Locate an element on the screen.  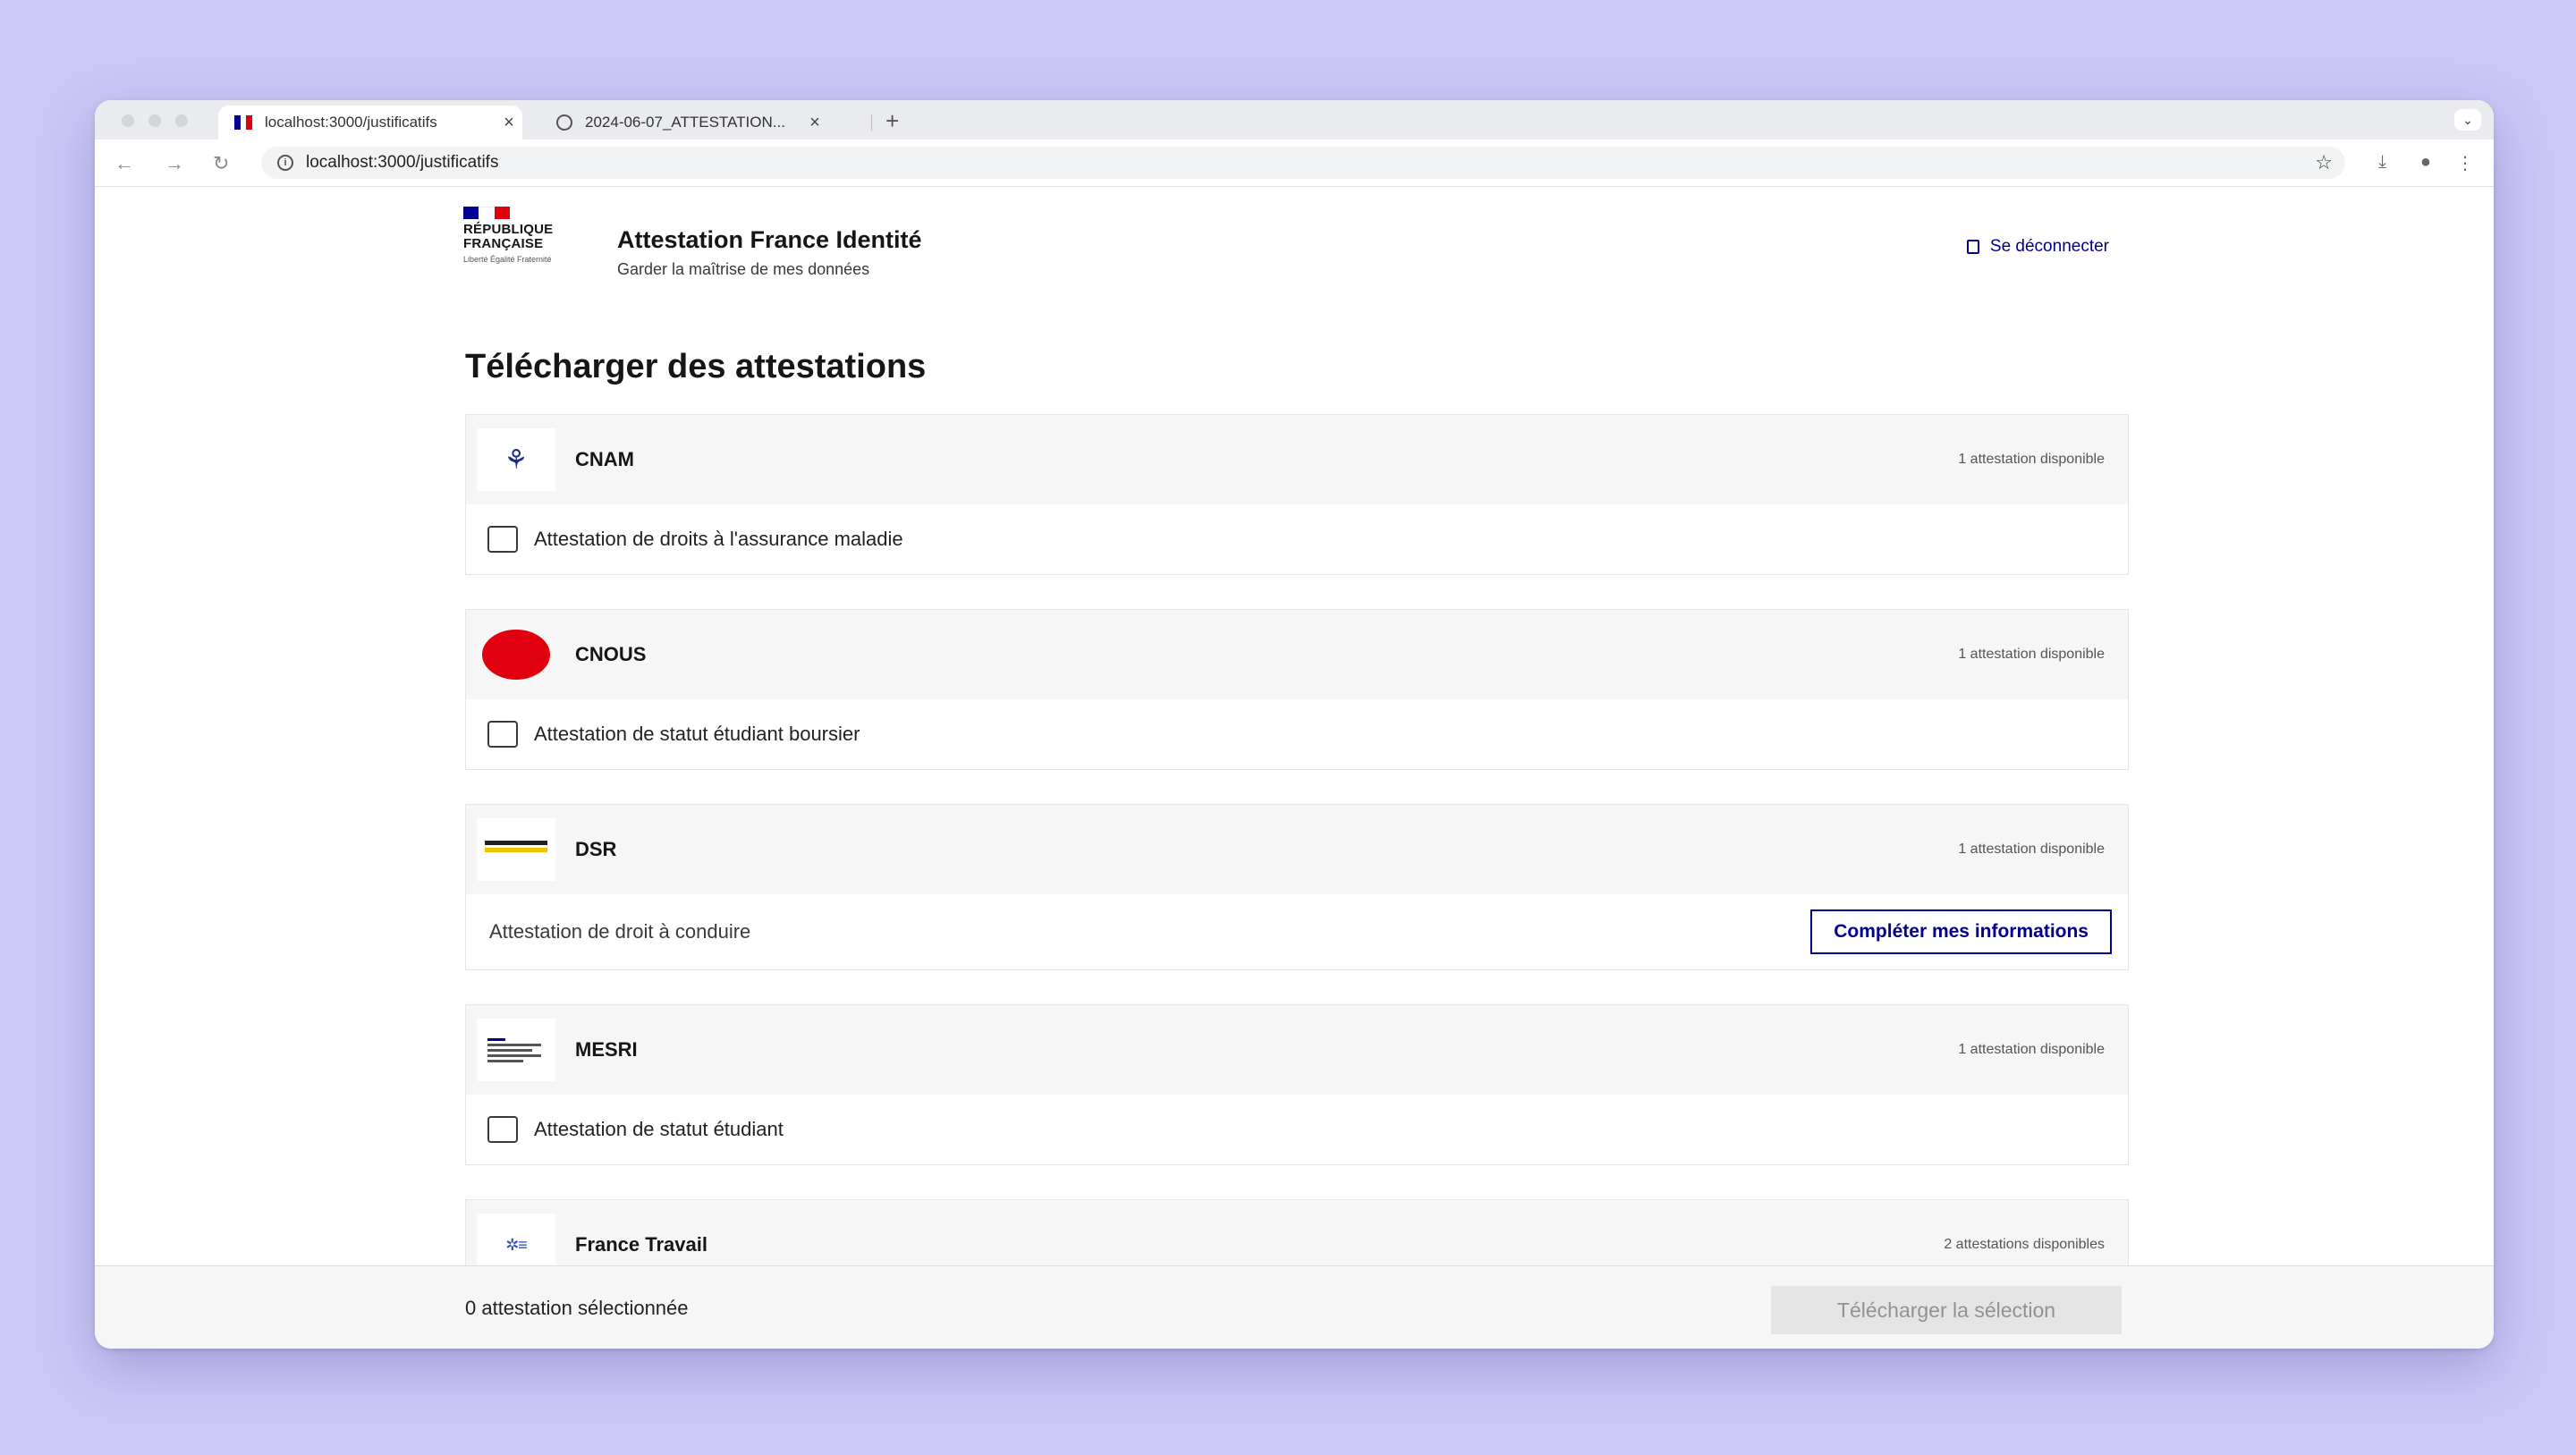
provider-name: France Travail is located at coordinates (641, 1245).